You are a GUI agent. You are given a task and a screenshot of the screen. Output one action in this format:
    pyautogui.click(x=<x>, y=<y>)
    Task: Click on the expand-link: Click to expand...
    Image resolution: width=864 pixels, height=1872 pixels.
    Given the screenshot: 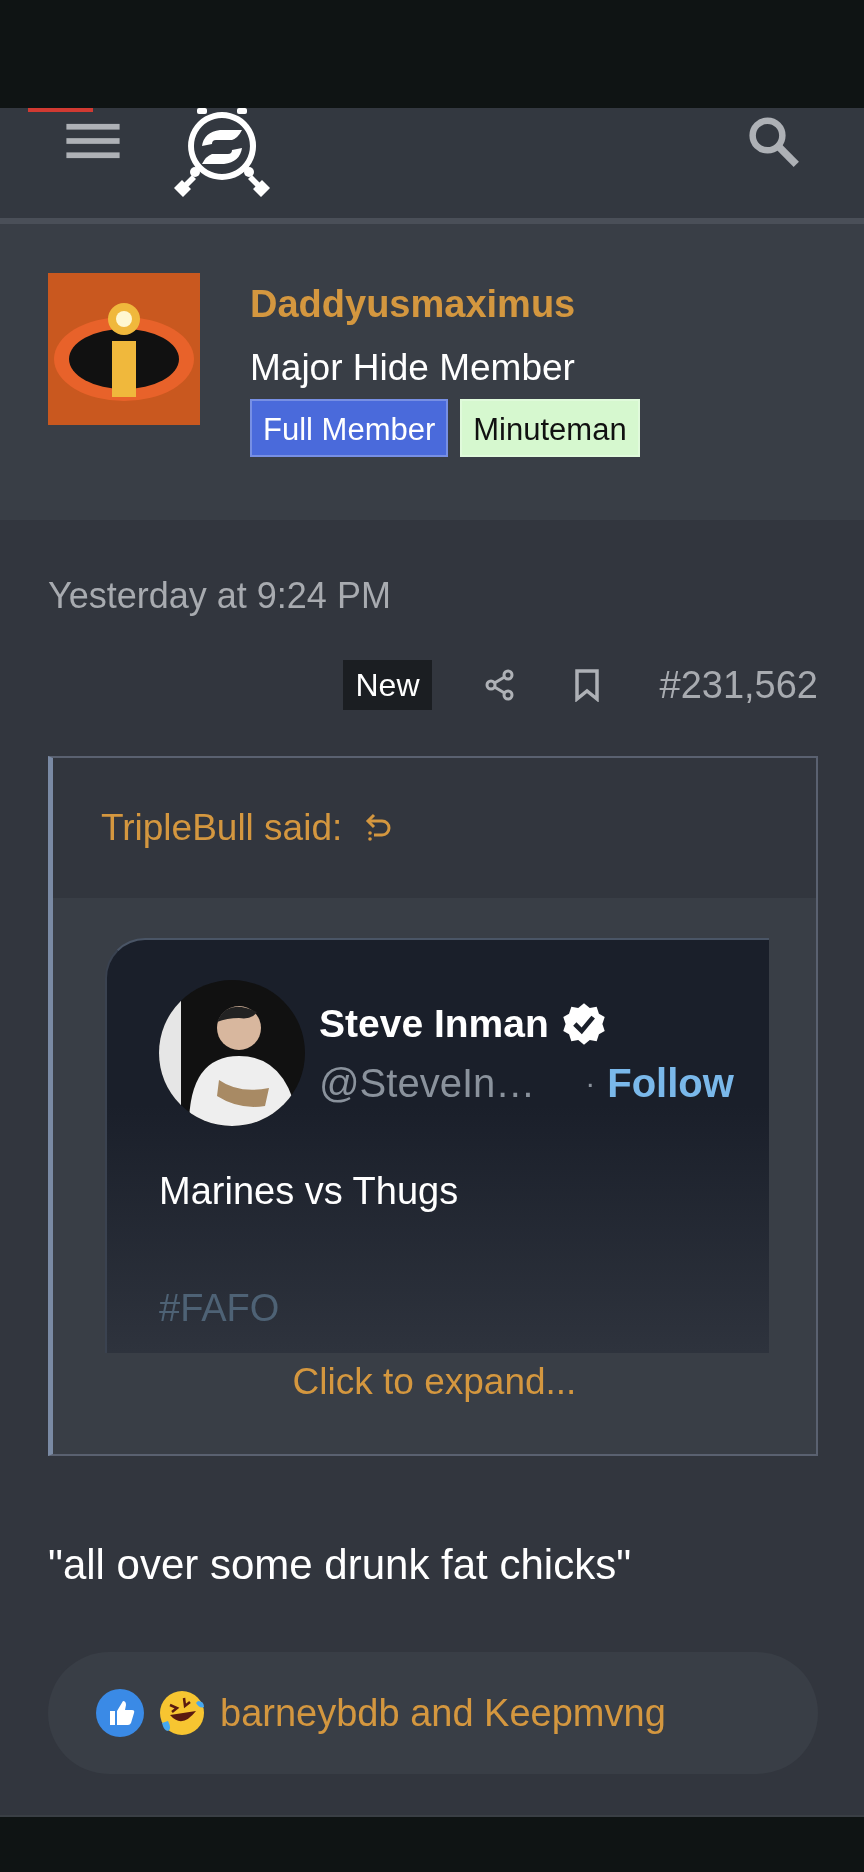 What is the action you would take?
    pyautogui.click(x=434, y=1382)
    